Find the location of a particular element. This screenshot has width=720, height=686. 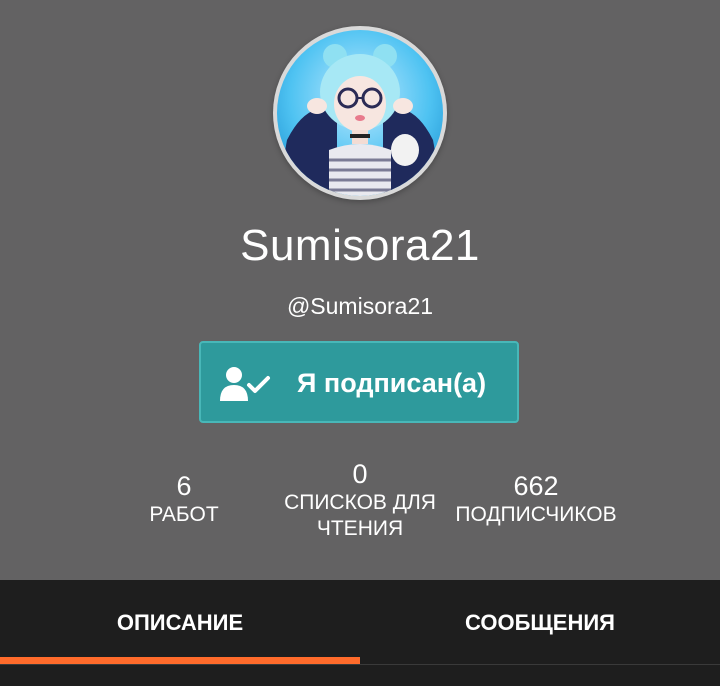

tab-description: ОПИСАНИЕ is located at coordinates (180, 623).